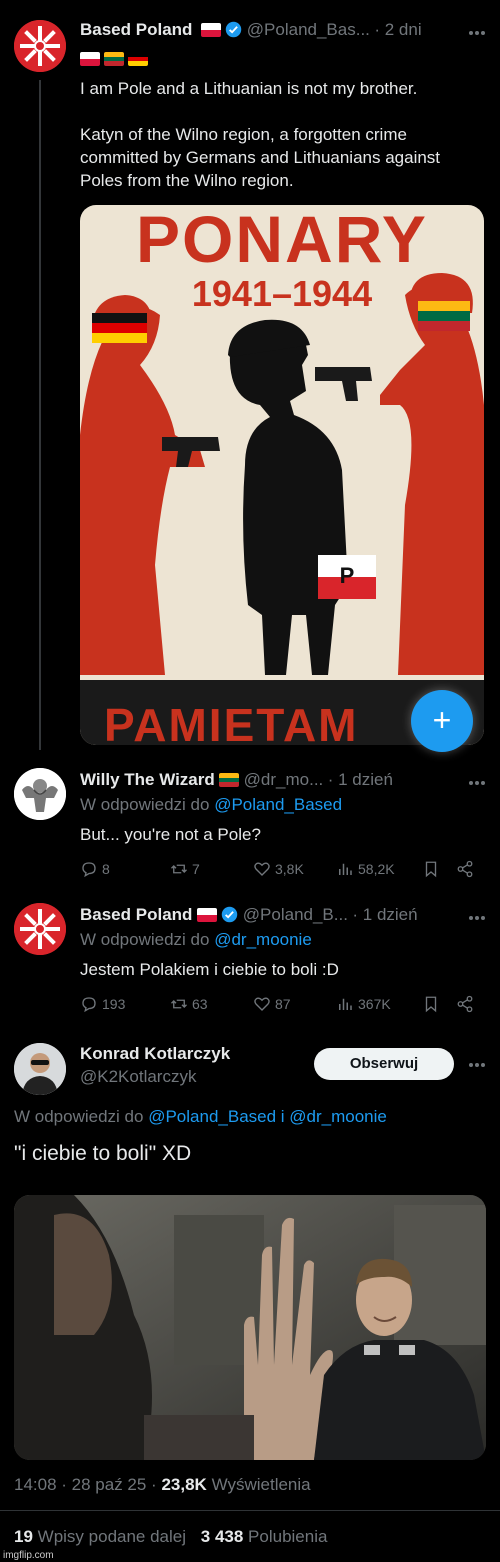 The width and height of the screenshot is (500, 1562). I want to click on tweet-header: Based Poland @Poland_Bas... · 2 dni, so click(285, 30).